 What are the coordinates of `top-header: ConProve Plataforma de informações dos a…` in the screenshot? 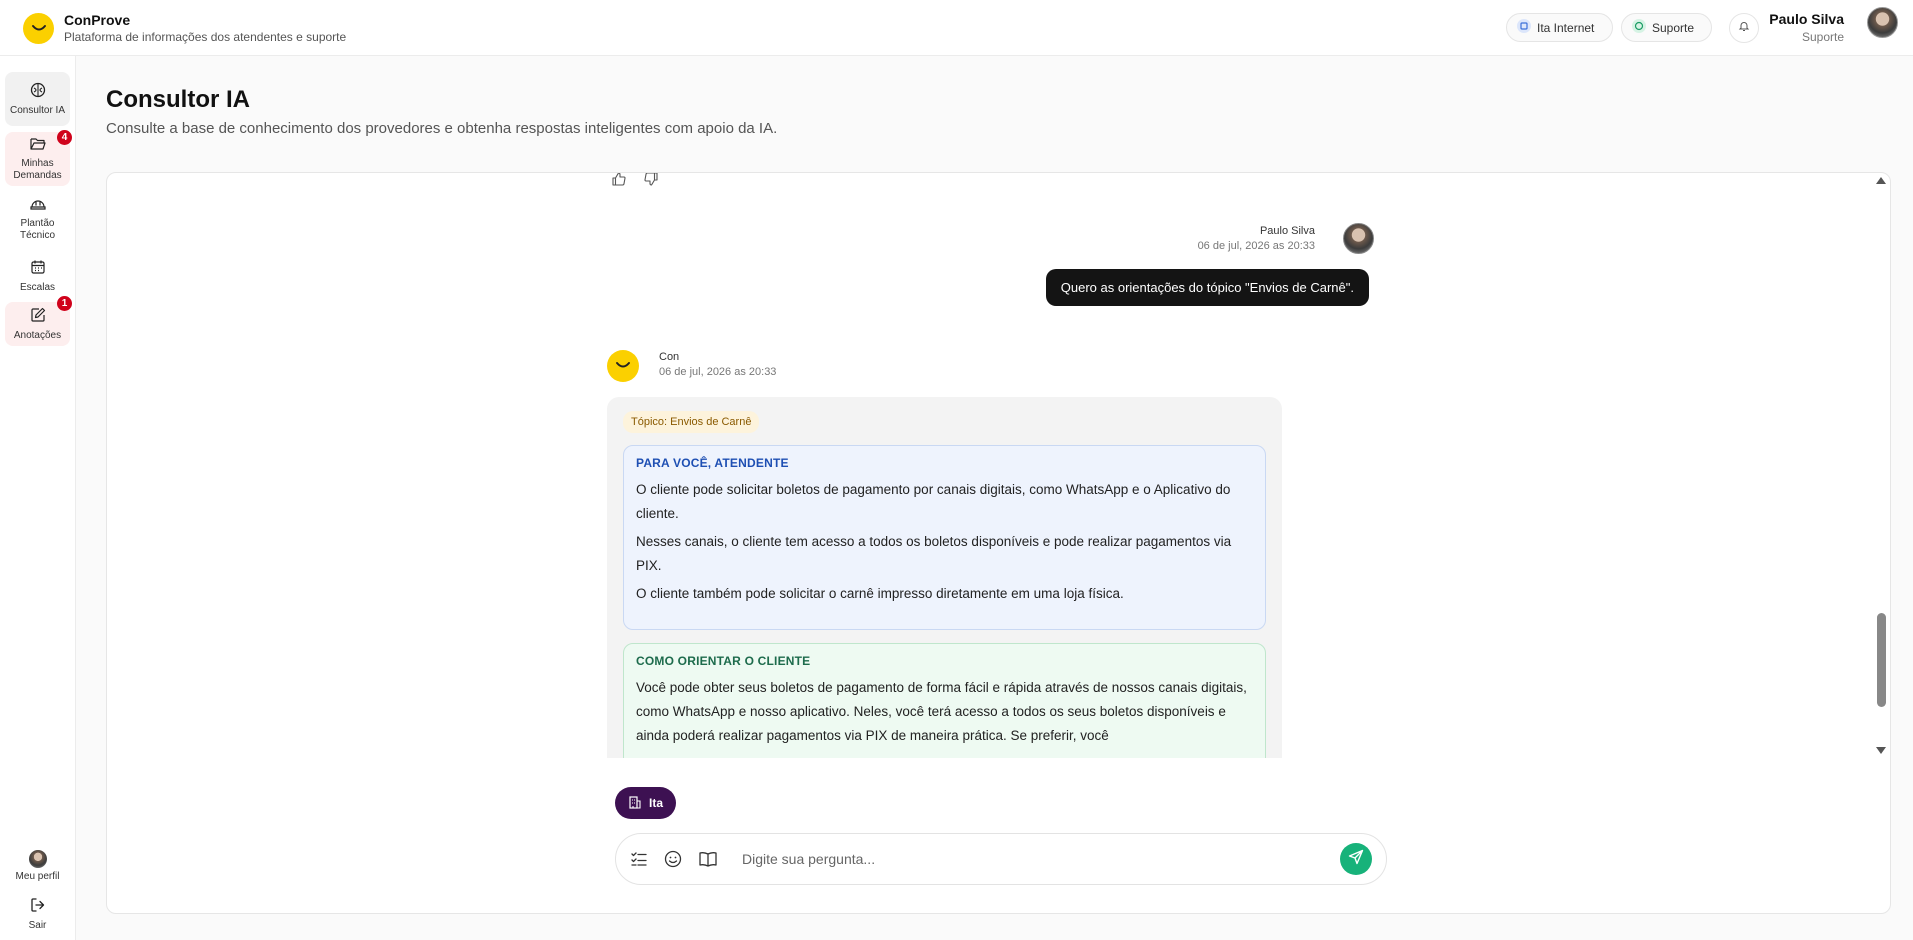 It's located at (956, 28).